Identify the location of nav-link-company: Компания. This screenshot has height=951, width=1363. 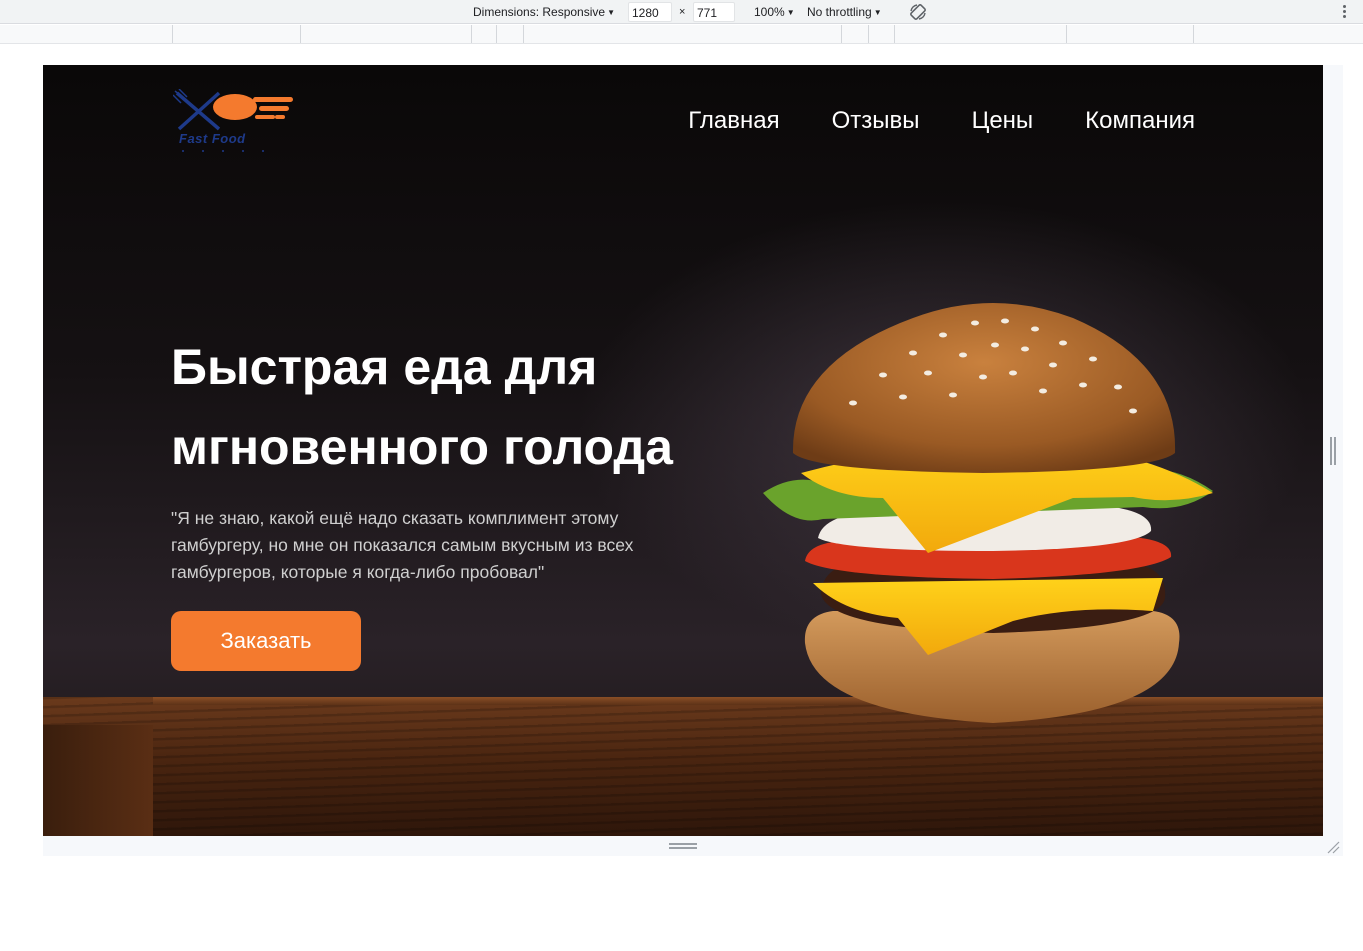
(1140, 121).